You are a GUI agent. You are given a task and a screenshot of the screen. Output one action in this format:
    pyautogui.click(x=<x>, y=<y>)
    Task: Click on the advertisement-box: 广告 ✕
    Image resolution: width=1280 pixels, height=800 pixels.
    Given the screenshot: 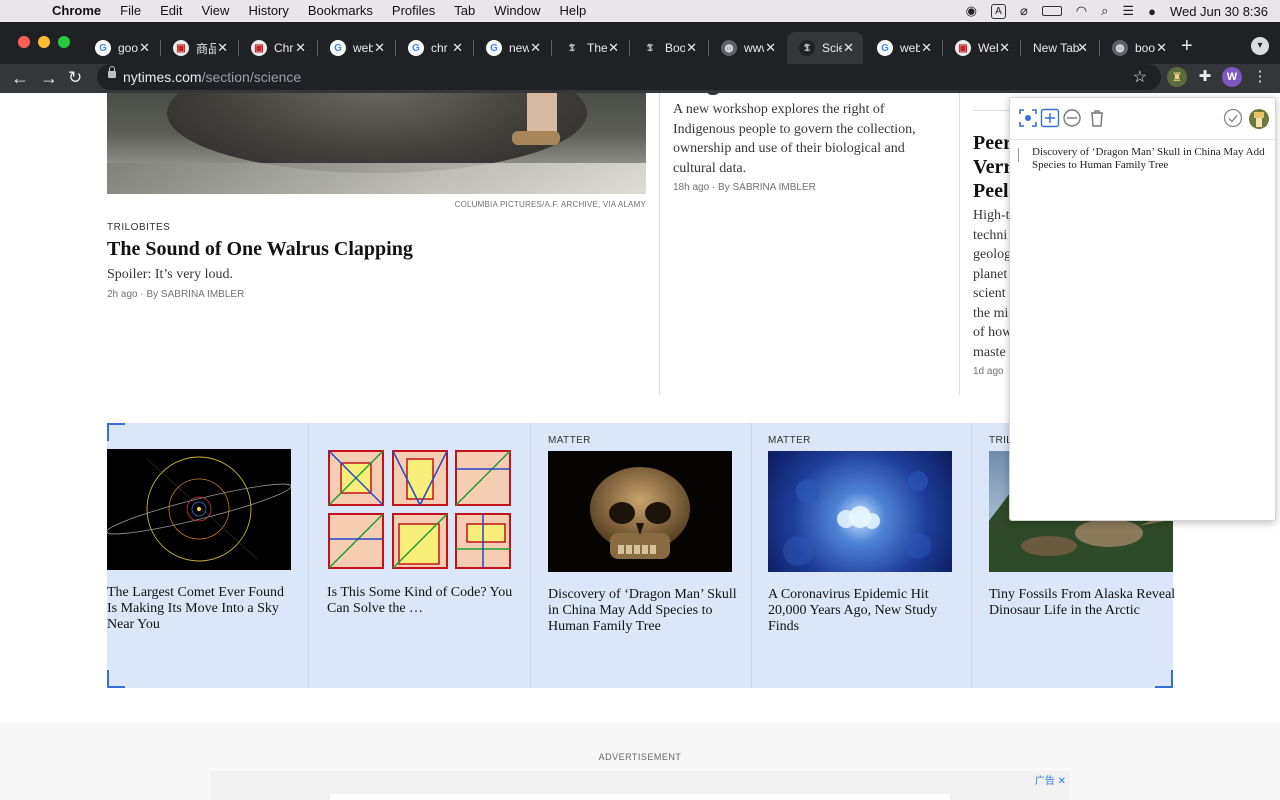 What is the action you would take?
    pyautogui.click(x=640, y=785)
    